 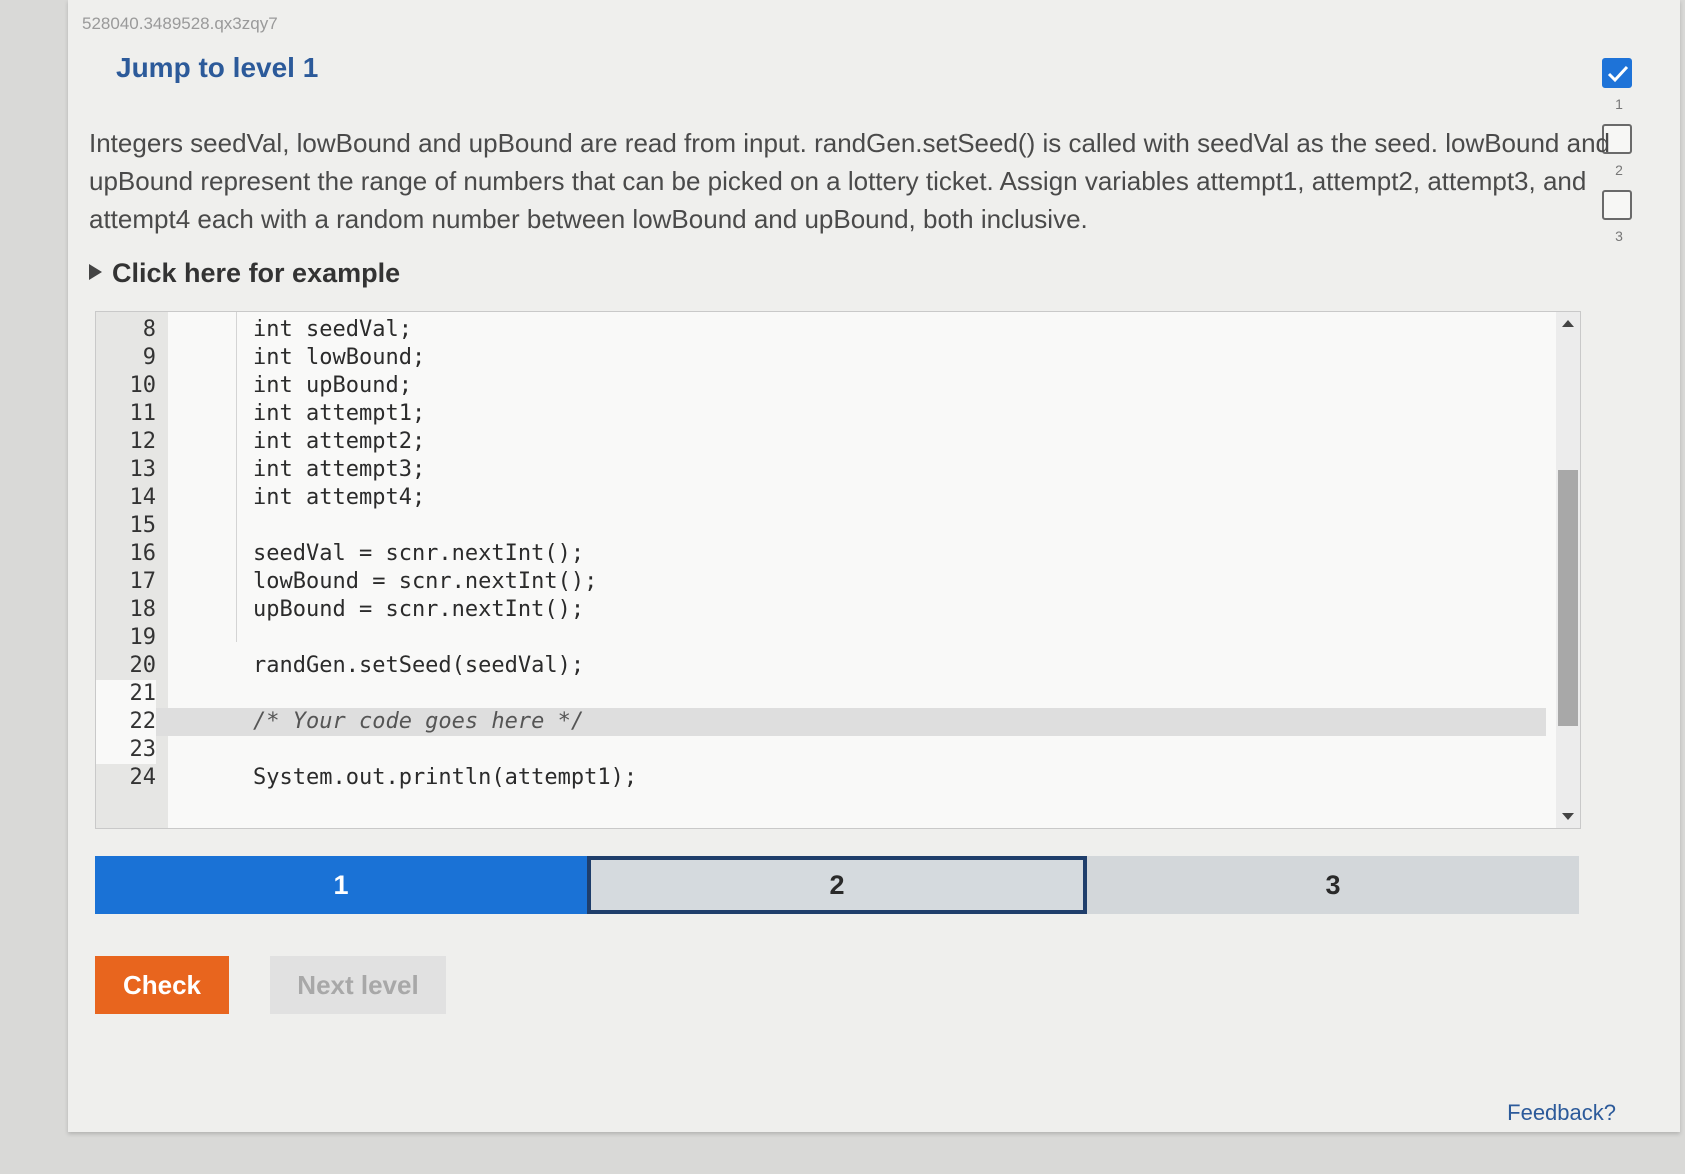 I want to click on triangle-right-icon, so click(x=95, y=272).